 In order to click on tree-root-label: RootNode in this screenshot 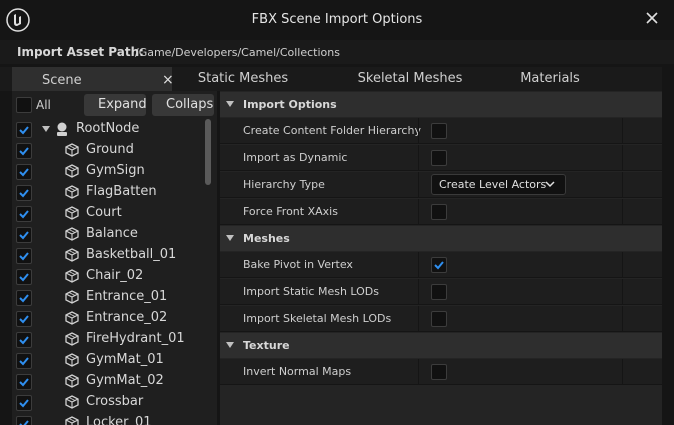, I will do `click(108, 128)`.